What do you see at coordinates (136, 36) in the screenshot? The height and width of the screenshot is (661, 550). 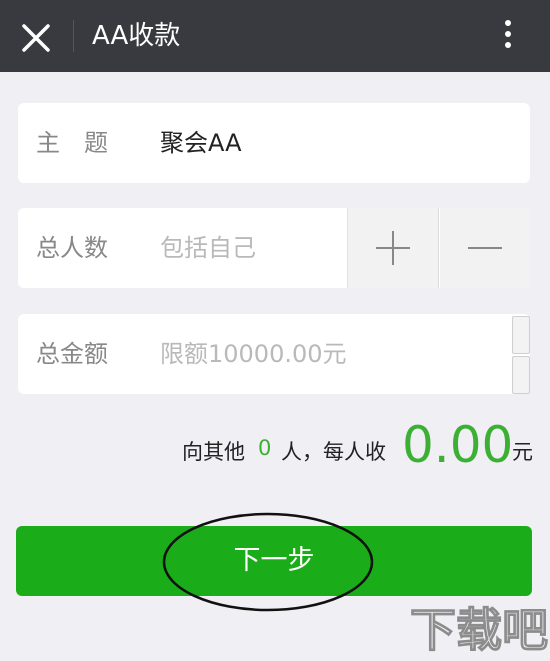 I see `page-title: AA收款` at bounding box center [136, 36].